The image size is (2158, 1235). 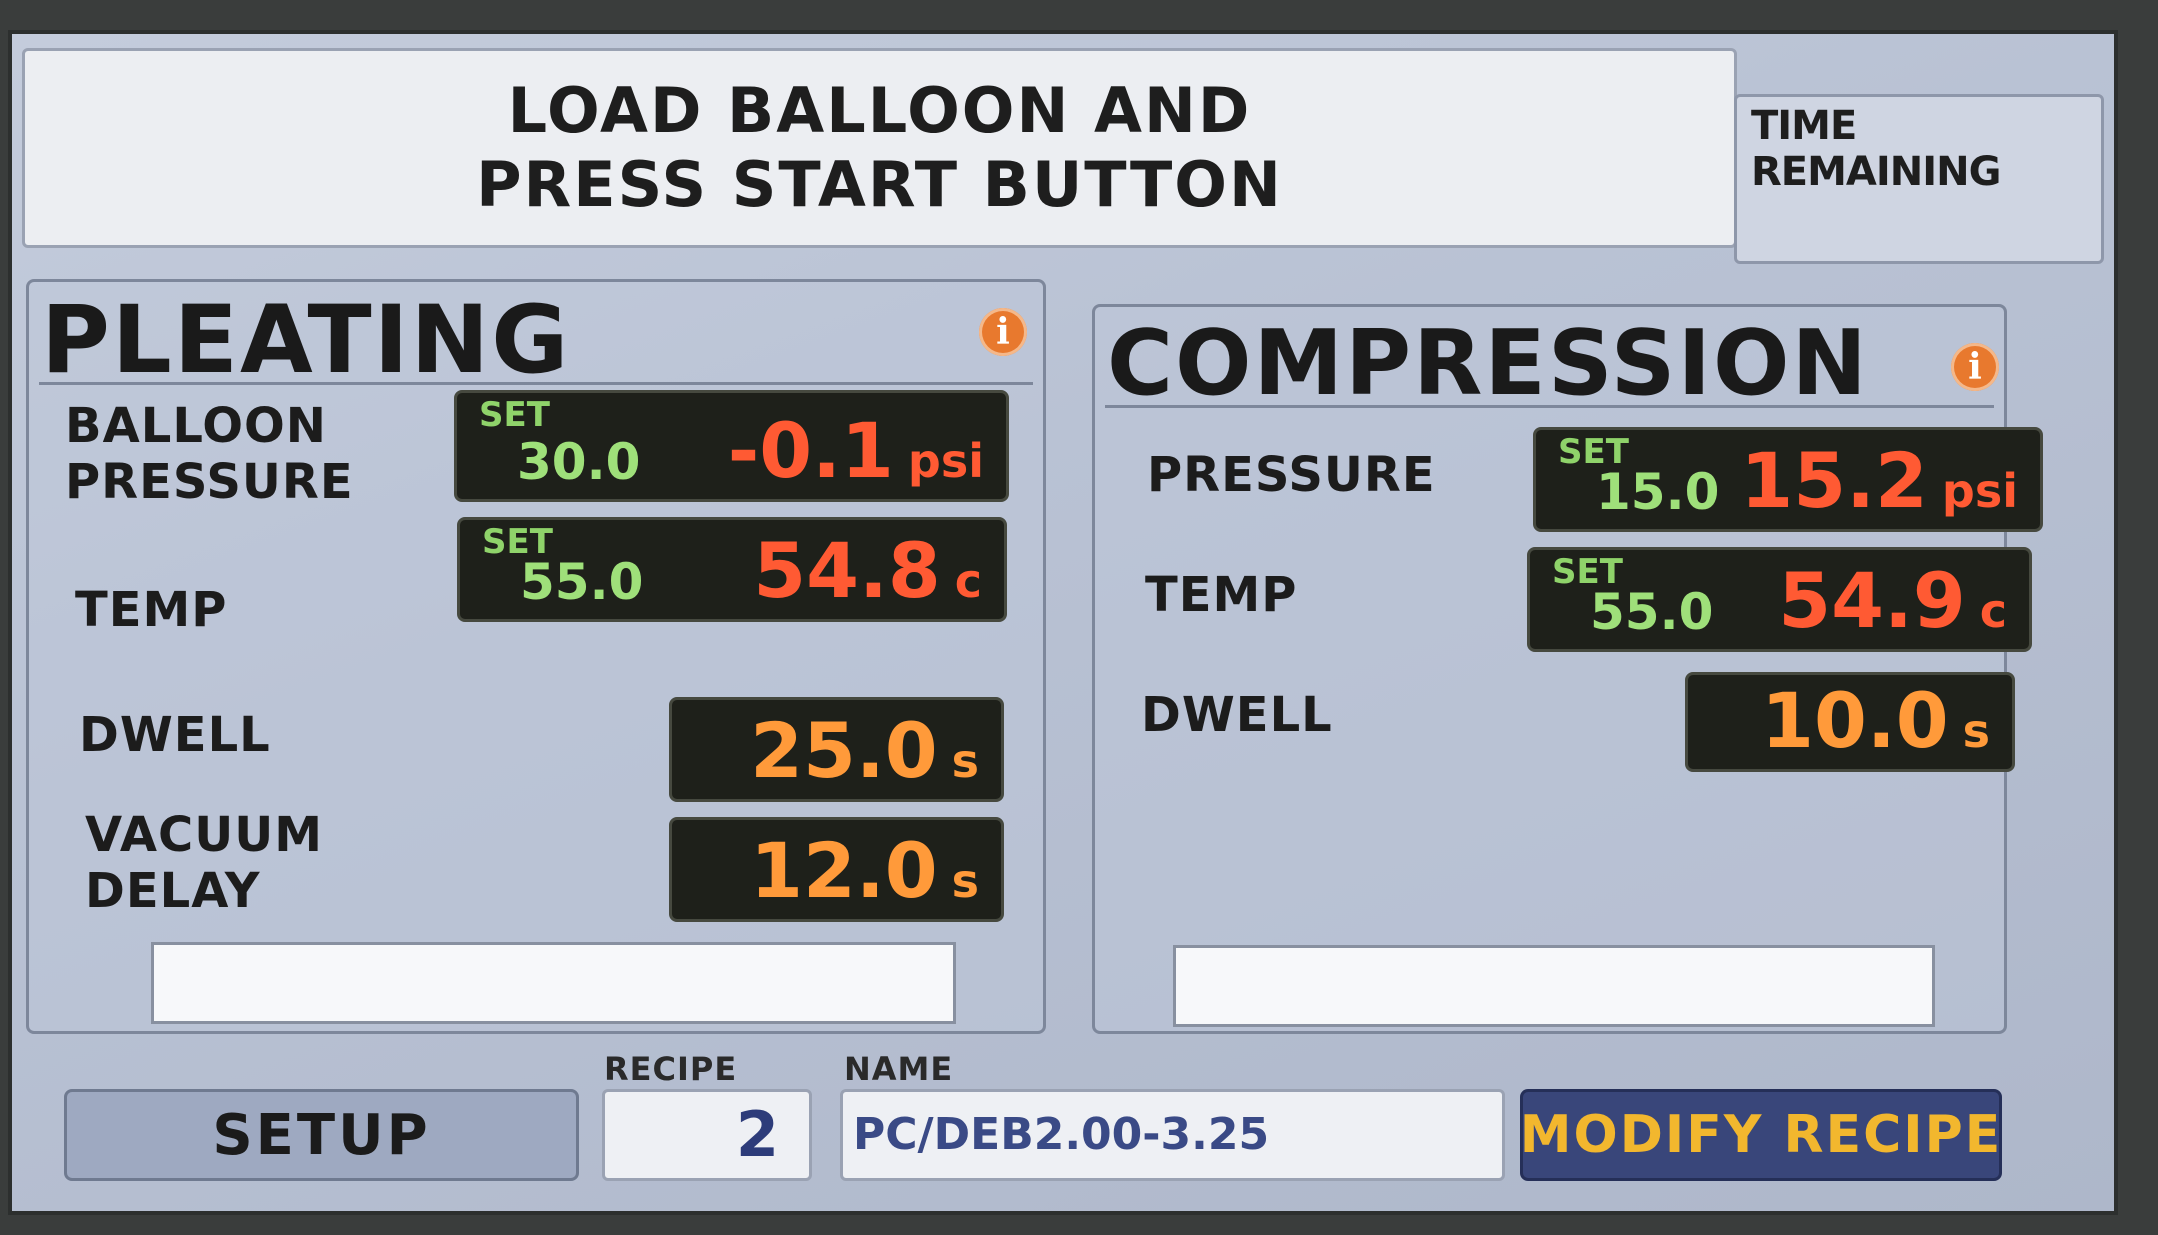 What do you see at coordinates (1549, 406) in the screenshot?
I see `compression-divider` at bounding box center [1549, 406].